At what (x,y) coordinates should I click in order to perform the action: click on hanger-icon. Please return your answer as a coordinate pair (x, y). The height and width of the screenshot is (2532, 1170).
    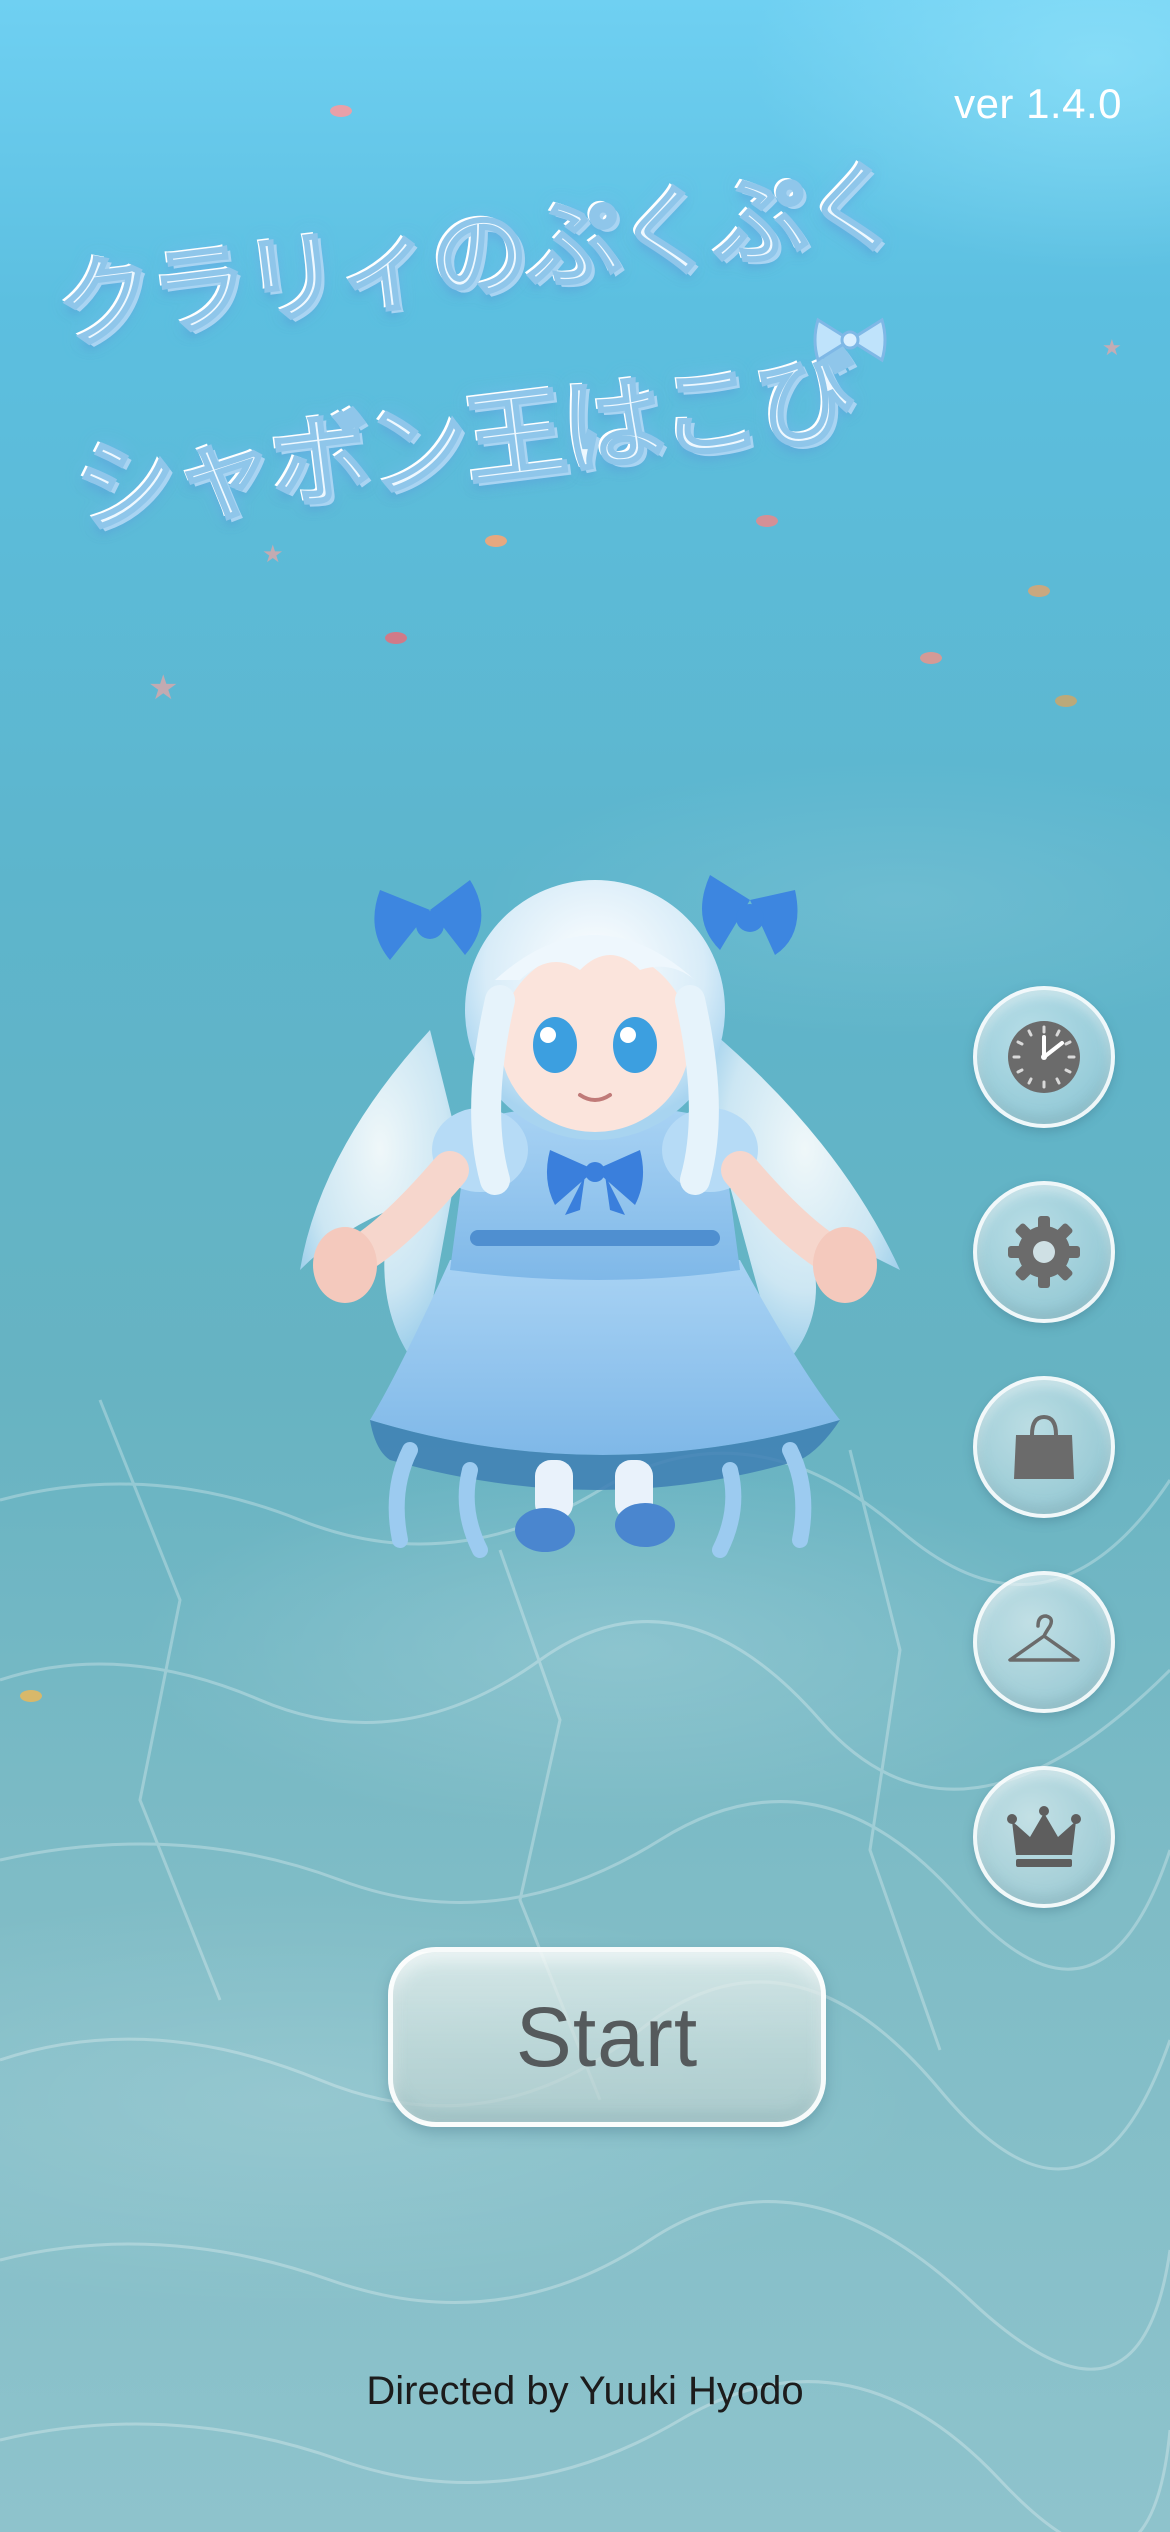
    Looking at the image, I should click on (1044, 1638).